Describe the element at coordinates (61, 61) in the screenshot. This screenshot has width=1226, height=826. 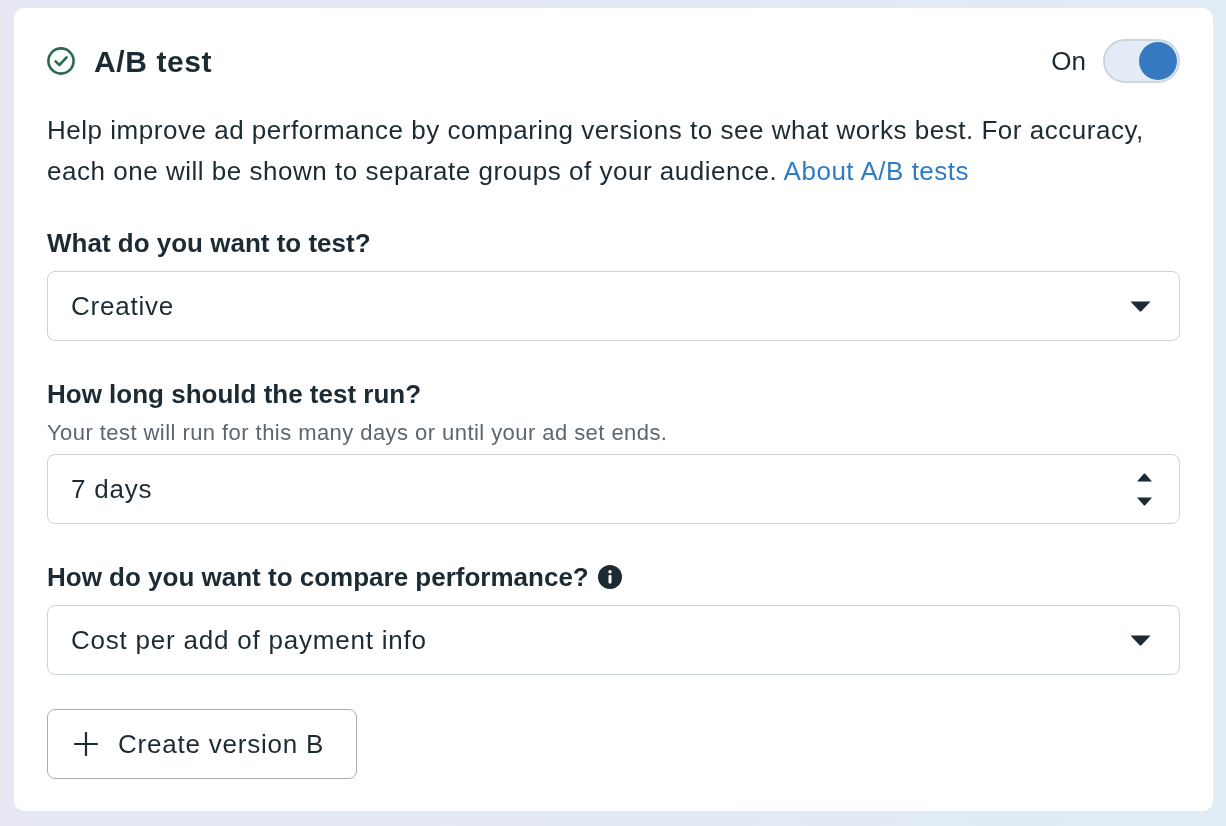
I see `check-circle-icon` at that location.